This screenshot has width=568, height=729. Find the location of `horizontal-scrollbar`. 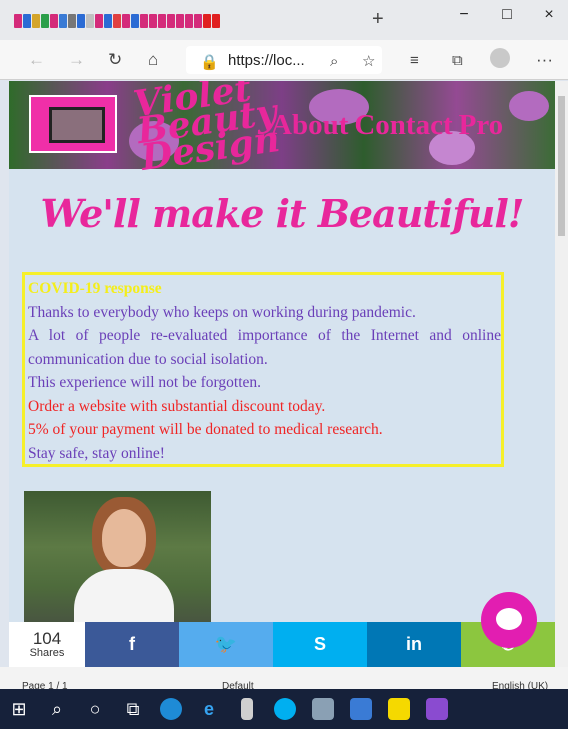

horizontal-scrollbar is located at coordinates (284, 678).